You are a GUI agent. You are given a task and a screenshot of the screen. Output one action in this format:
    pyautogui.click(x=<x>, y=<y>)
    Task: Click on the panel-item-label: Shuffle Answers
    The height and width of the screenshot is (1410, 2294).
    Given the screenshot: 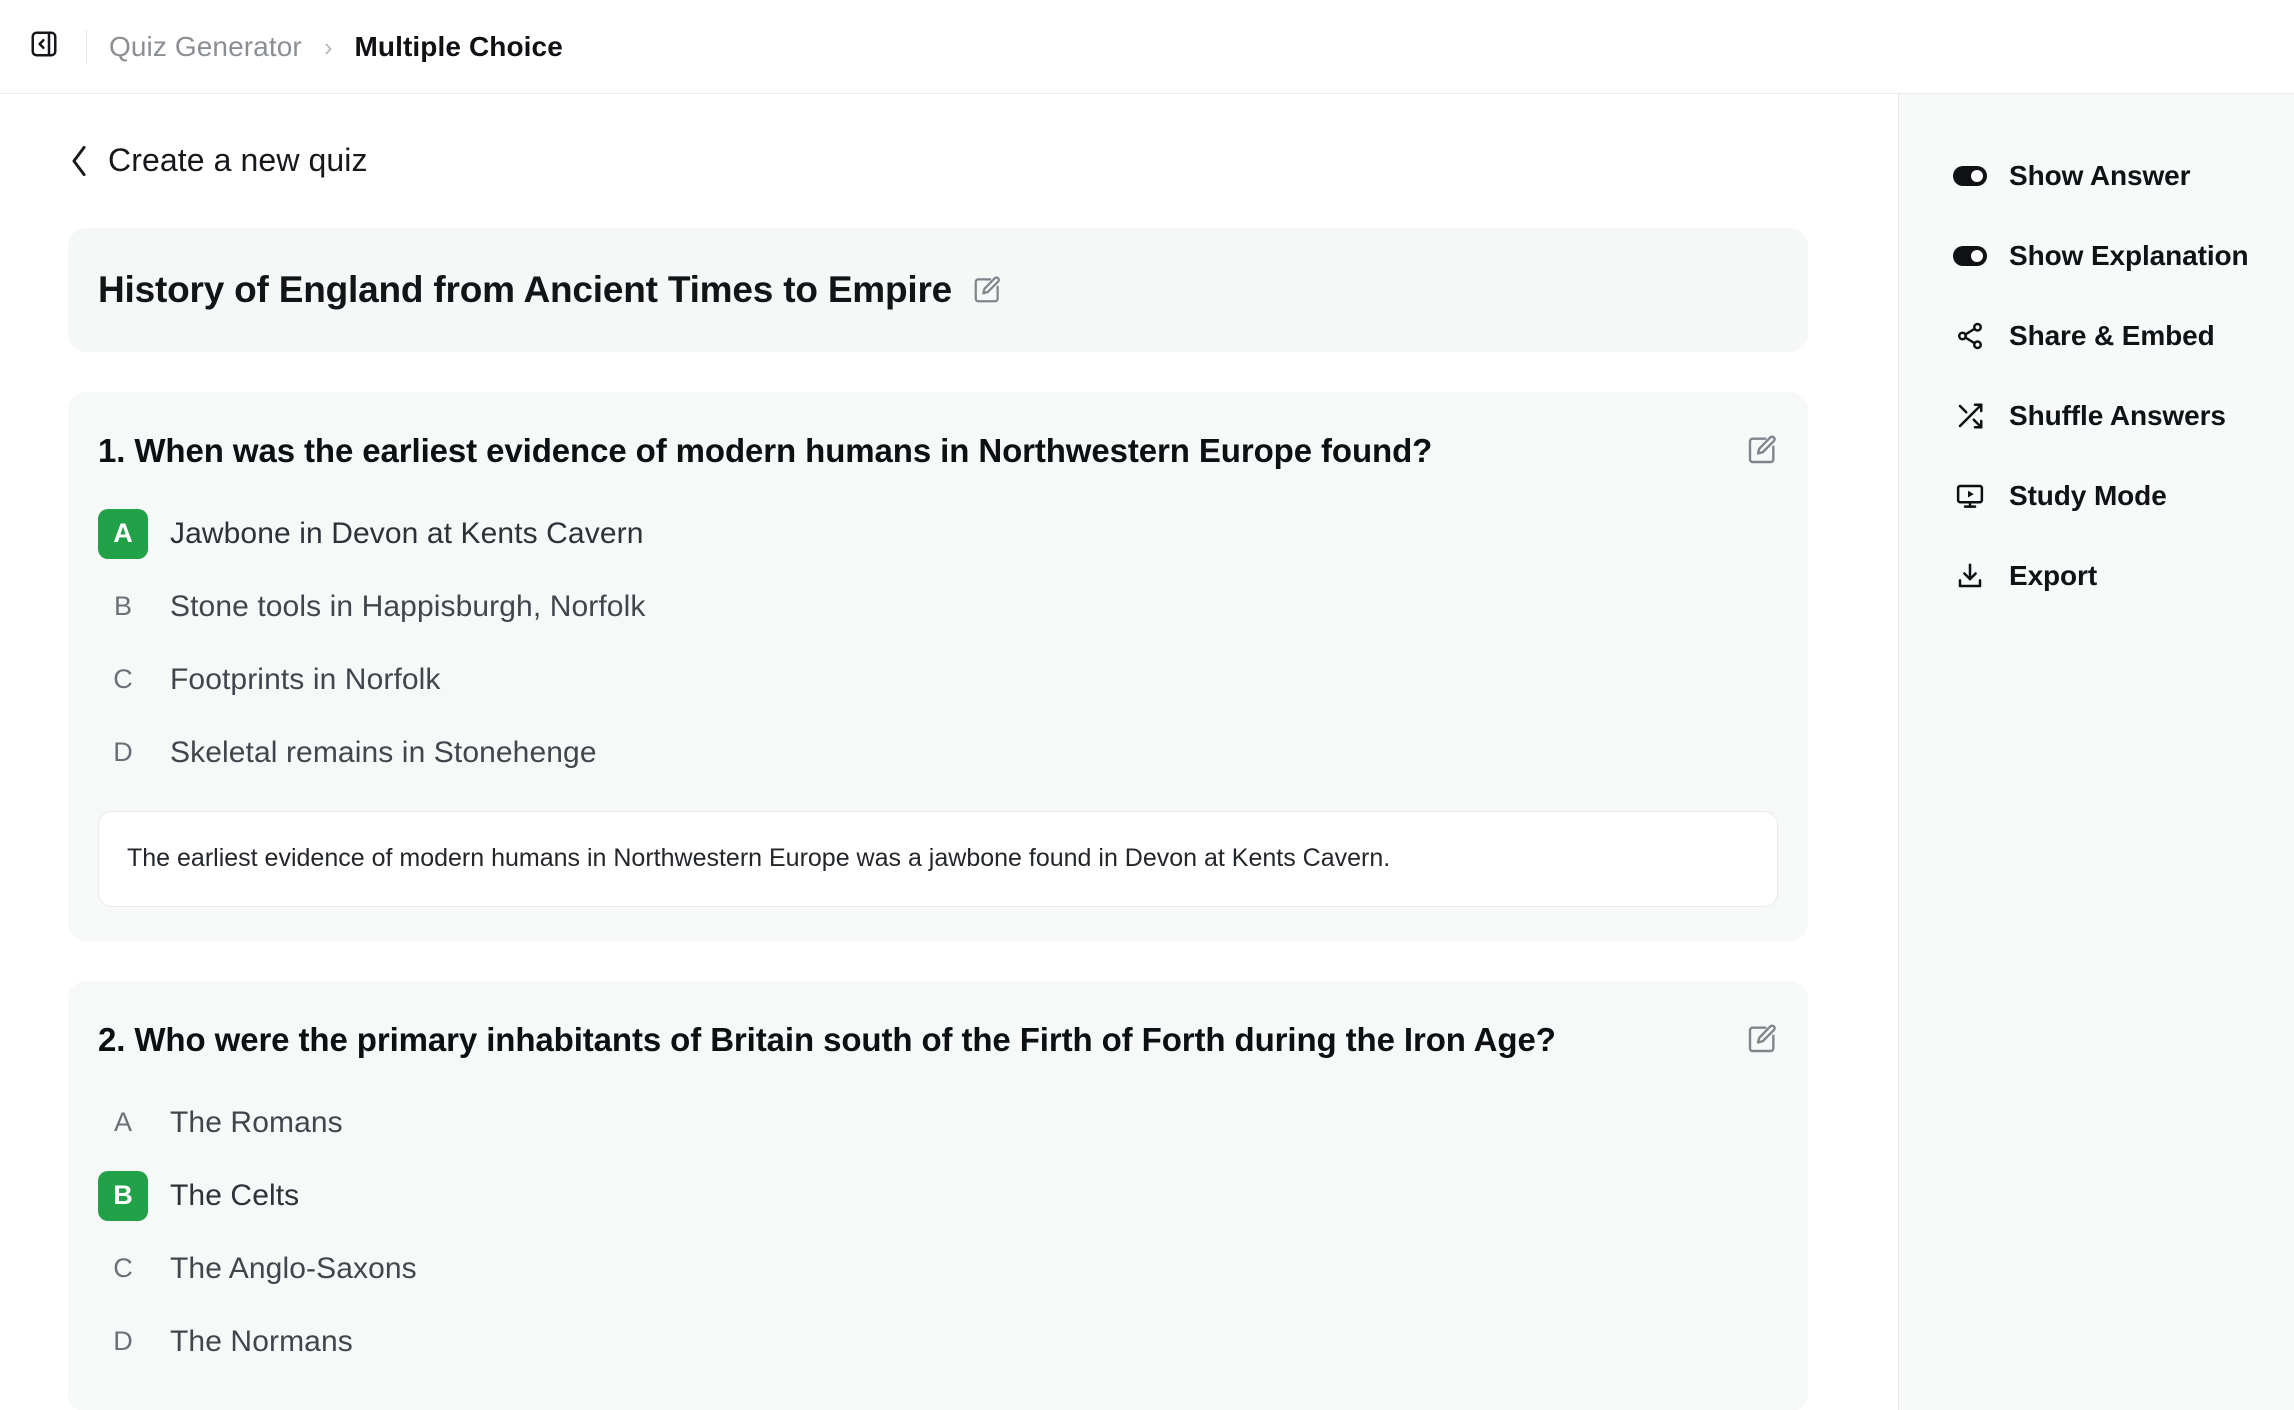 What is the action you would take?
    pyautogui.click(x=2117, y=415)
    